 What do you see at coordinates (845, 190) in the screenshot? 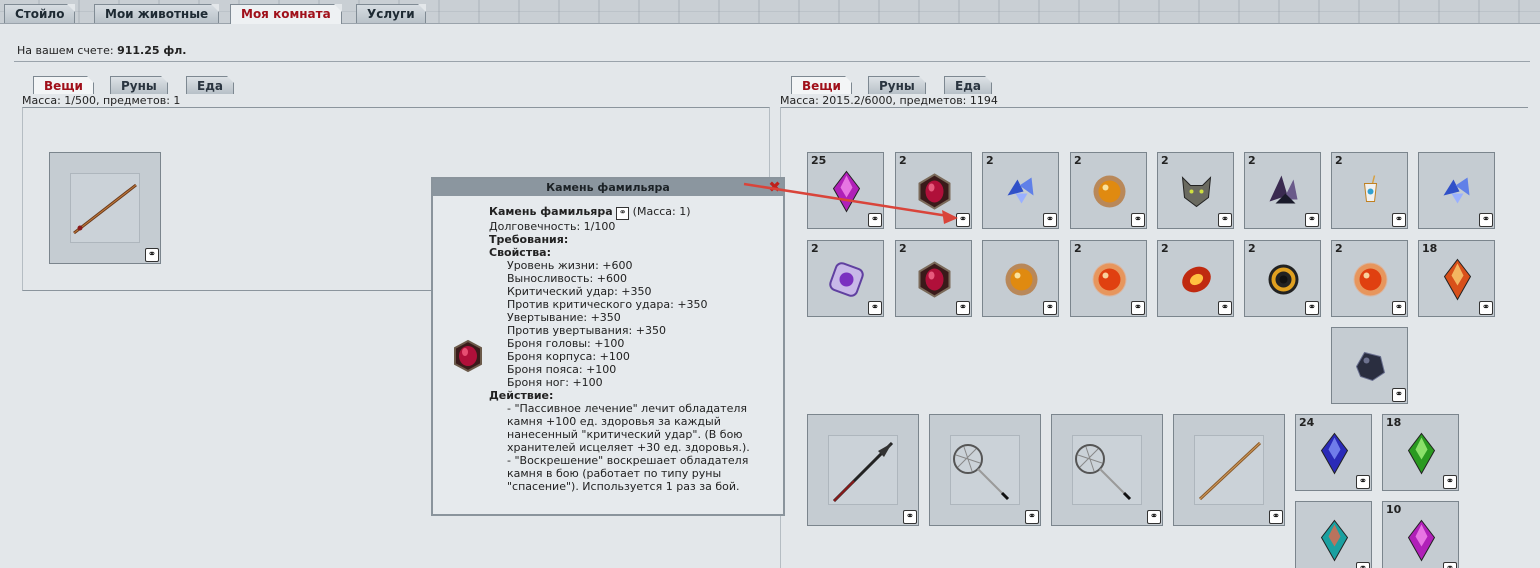
I see `inventory-slot: 25 ⚭` at bounding box center [845, 190].